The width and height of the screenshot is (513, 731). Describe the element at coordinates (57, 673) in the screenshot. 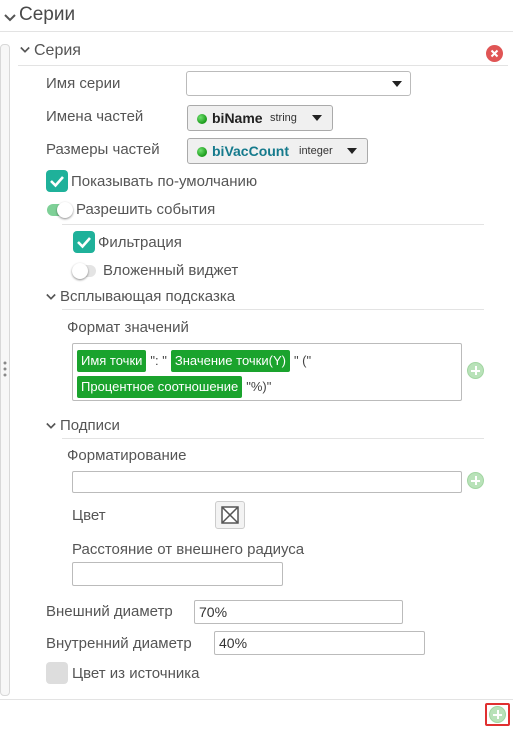

I see `color-from-source-checkbox` at that location.